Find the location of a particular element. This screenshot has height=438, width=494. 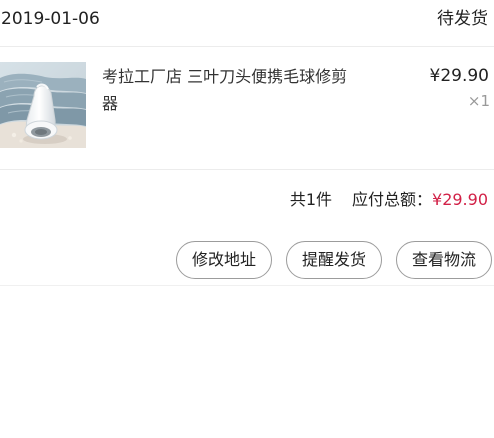

remind-shipment-button: 提醒发货 is located at coordinates (333, 260).